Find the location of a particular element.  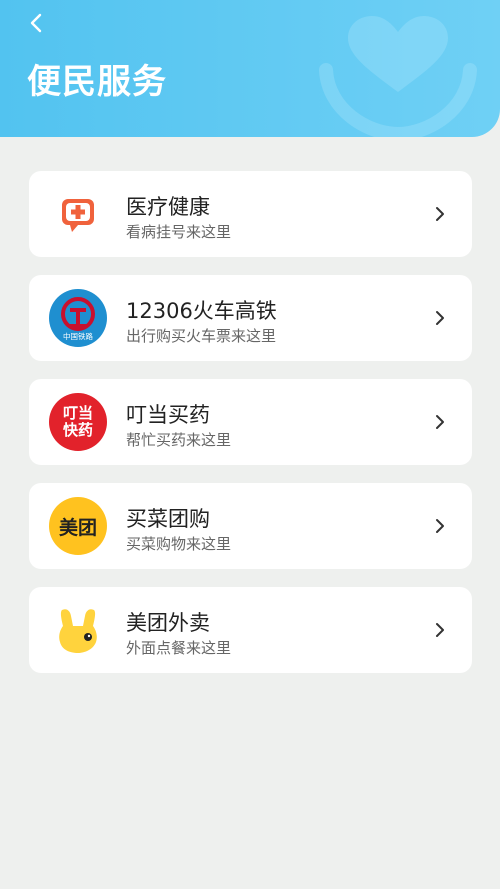

china-railway-icon: 中国铁路 is located at coordinates (78, 318).